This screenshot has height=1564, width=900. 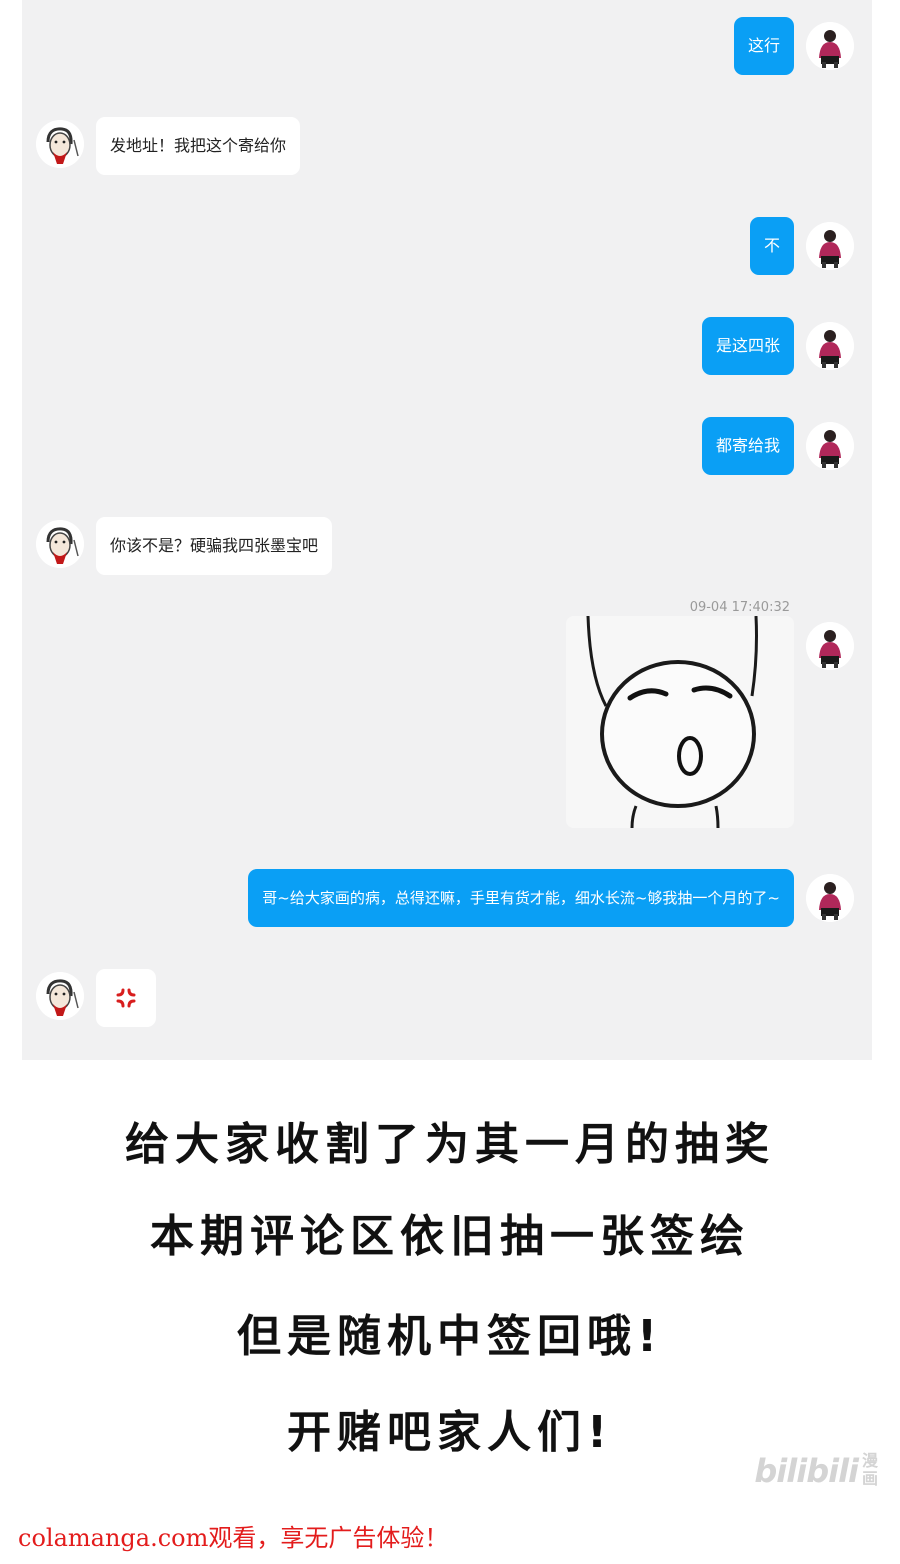 I want to click on outgoing-message-bubble: 这行, so click(x=763, y=46).